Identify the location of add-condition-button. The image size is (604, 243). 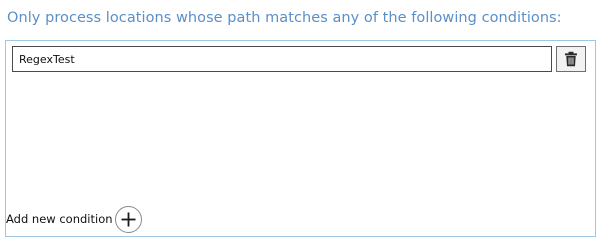
(128, 219).